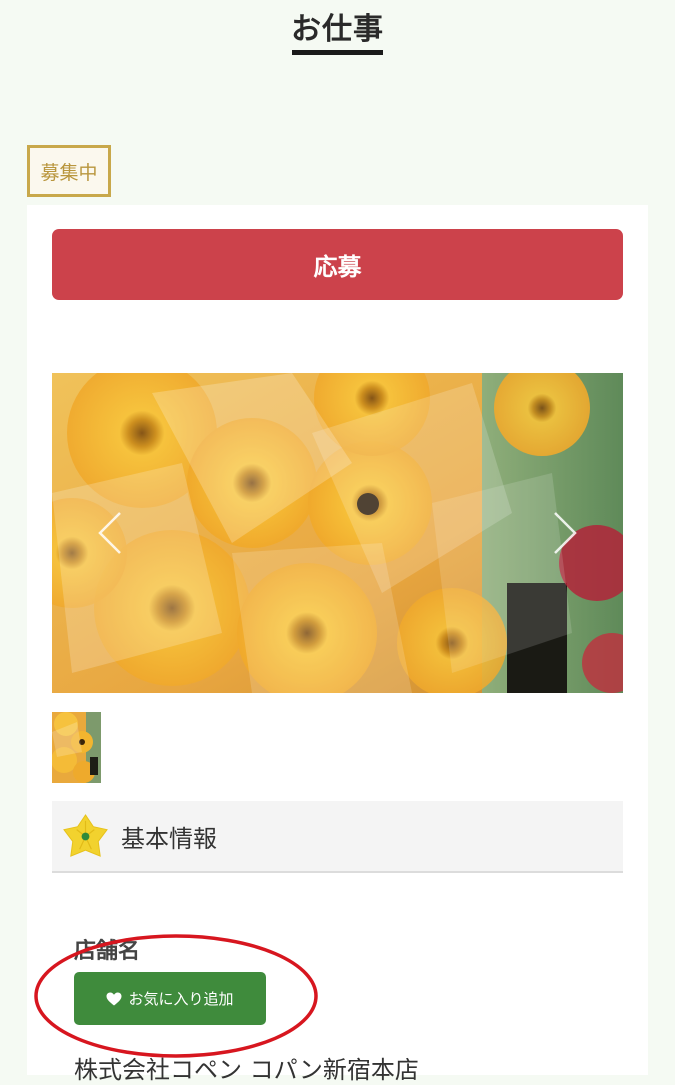 The height and width of the screenshot is (1085, 675). I want to click on flower-icon, so click(85, 835).